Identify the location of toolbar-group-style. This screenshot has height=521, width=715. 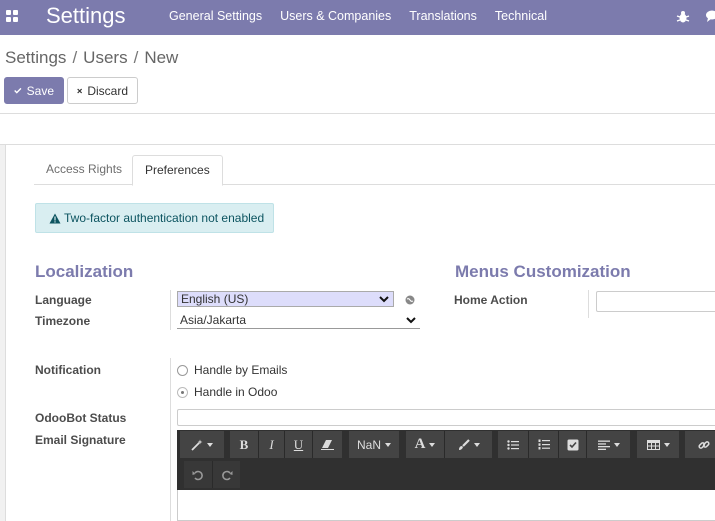
(202, 444).